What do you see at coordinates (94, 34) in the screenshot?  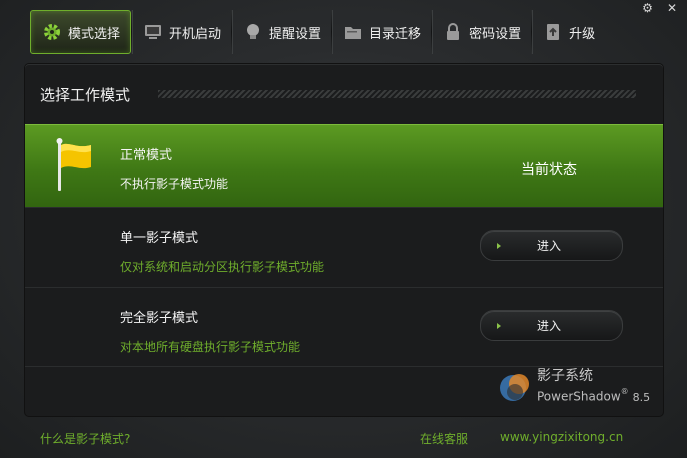 I see `tab-label: 模式选择` at bounding box center [94, 34].